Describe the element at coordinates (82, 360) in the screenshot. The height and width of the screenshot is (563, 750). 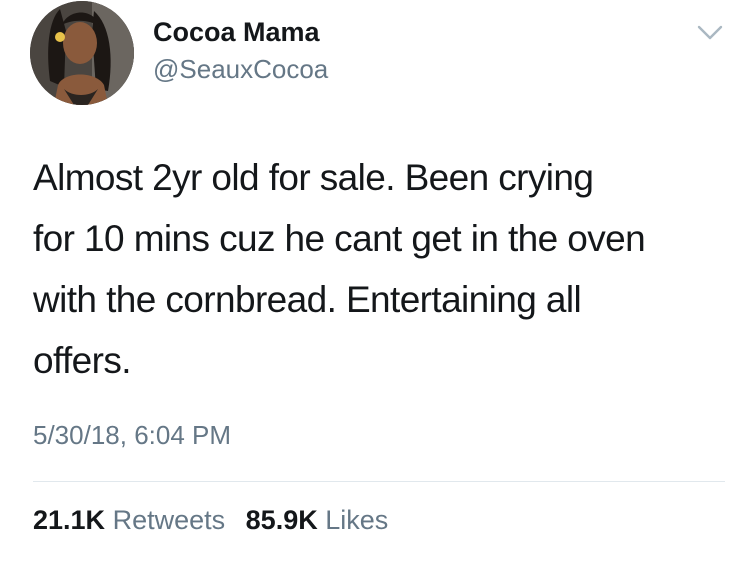
I see `tweet-text-line: offers.` at that location.